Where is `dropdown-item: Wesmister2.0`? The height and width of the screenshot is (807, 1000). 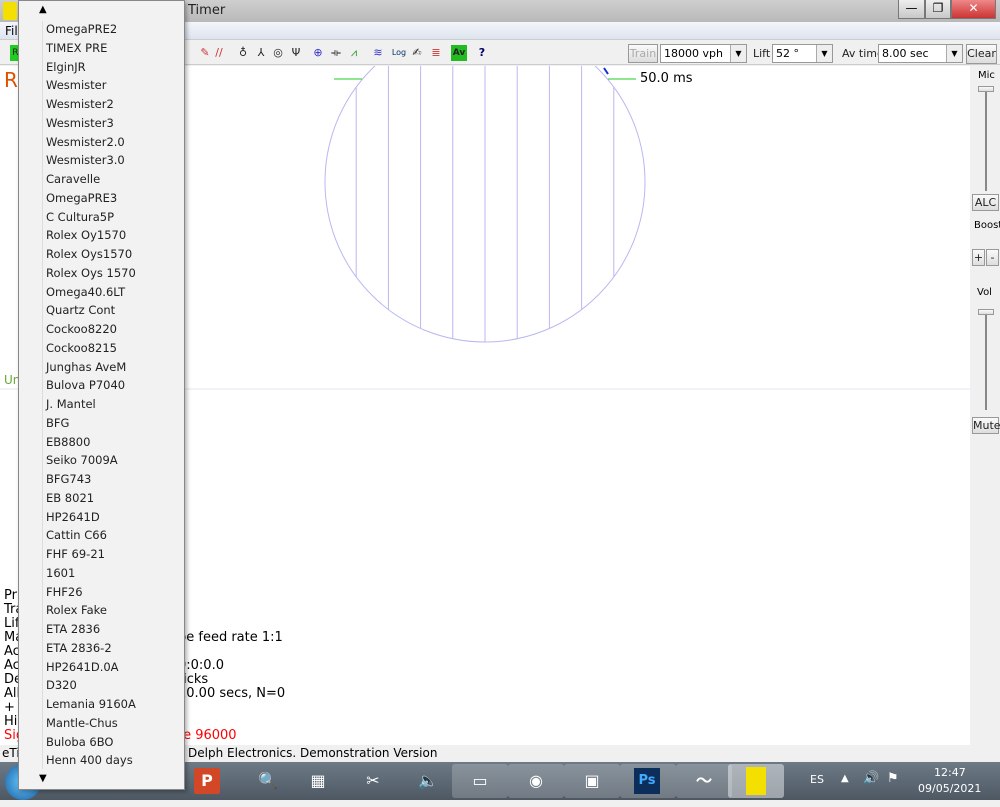
dropdown-item: Wesmister2.0 is located at coordinates (85, 142).